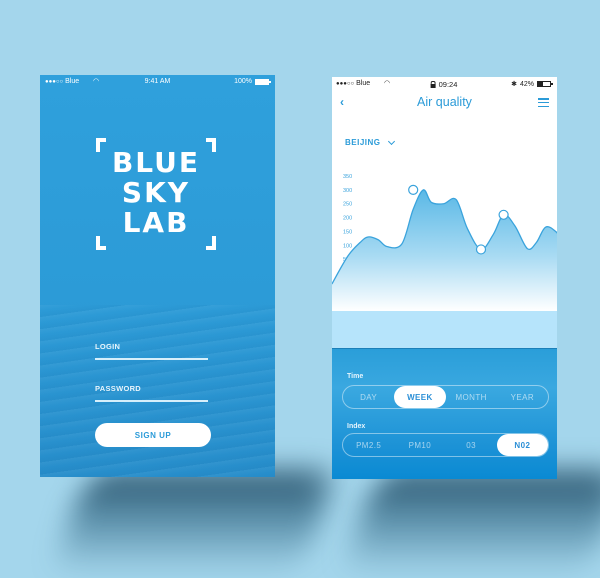  I want to click on battery-percent: 100%, so click(243, 81).